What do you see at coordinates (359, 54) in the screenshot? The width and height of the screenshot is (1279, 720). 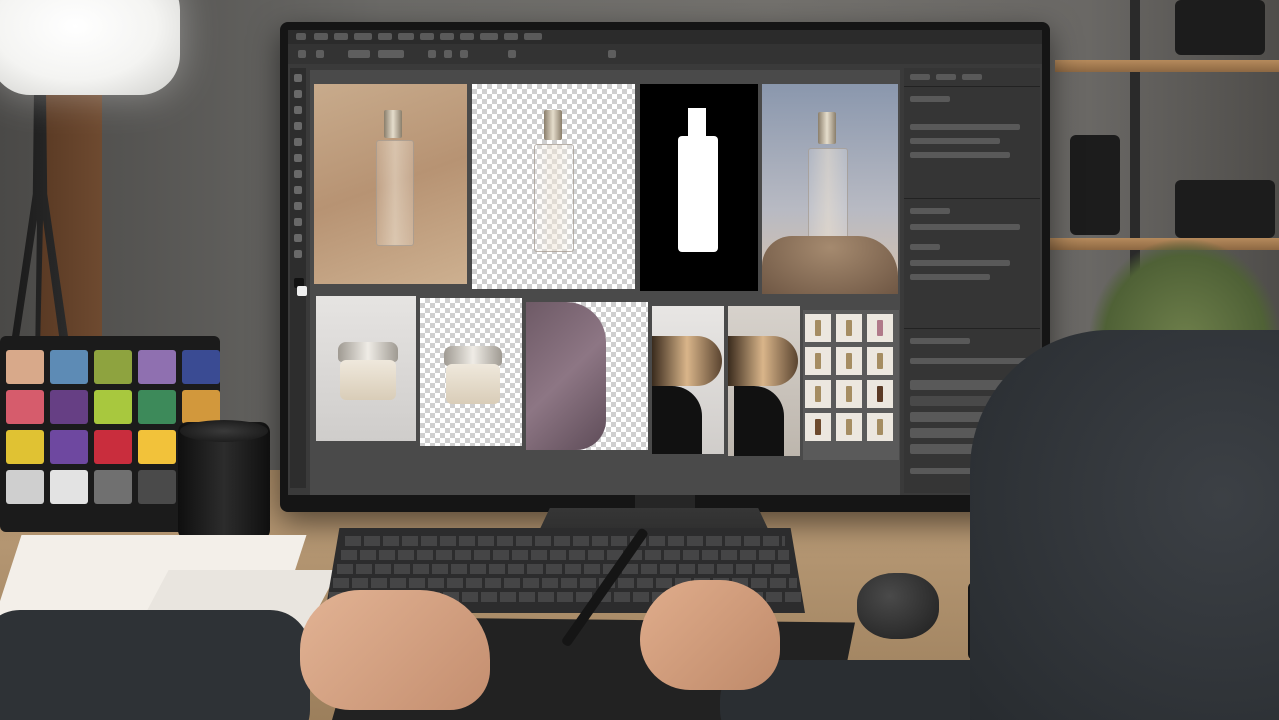 I see `auto-select-checkbox` at bounding box center [359, 54].